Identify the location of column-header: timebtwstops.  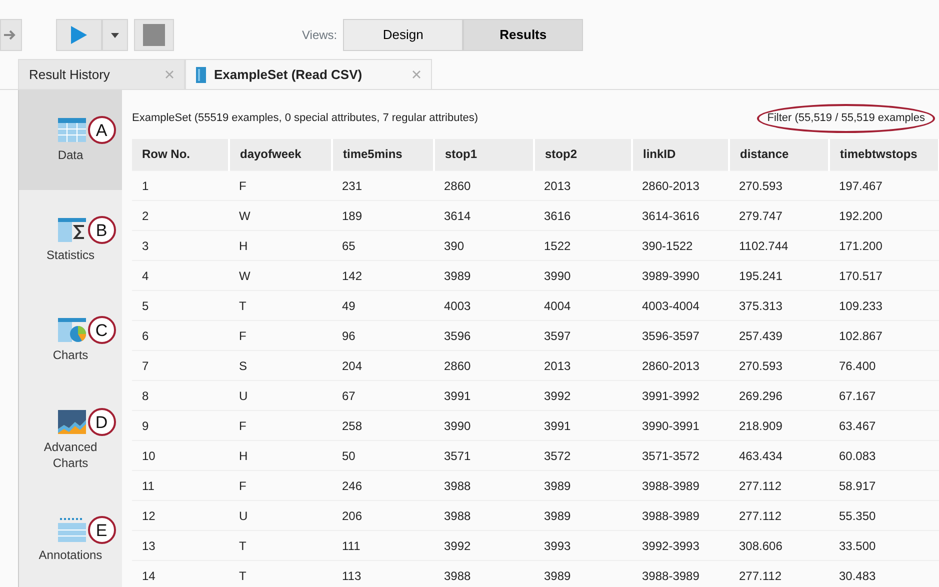
(884, 154).